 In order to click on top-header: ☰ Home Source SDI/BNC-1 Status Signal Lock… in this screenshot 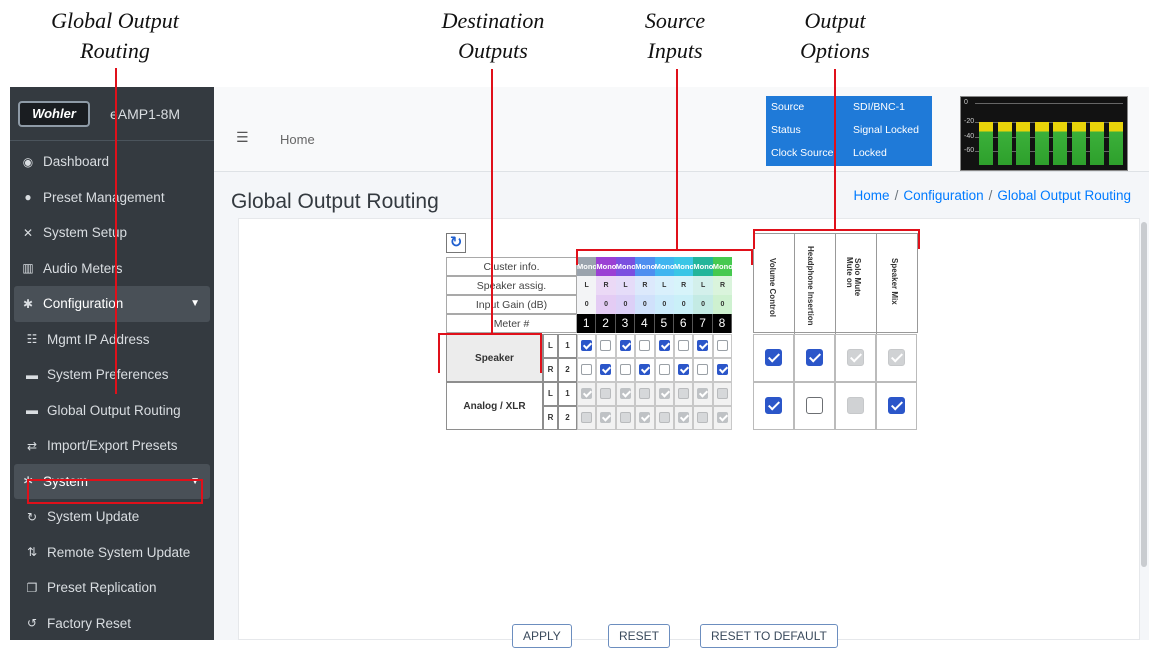, I will do `click(681, 129)`.